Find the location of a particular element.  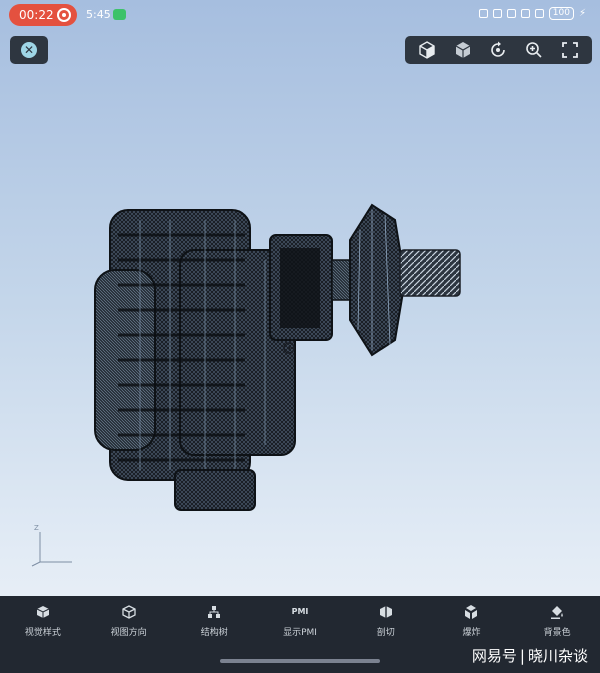

status-bar: 00:22 5:45 100 ⚡ is located at coordinates (300, 15).